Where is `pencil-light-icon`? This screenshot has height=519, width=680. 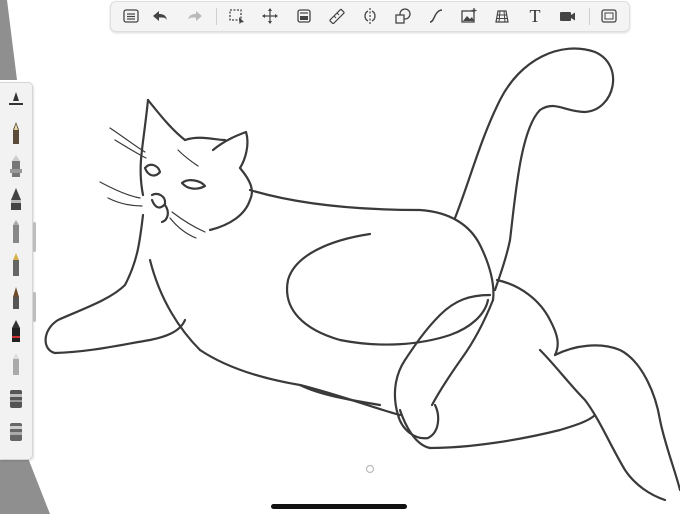
pencil-light-icon is located at coordinates (16, 166).